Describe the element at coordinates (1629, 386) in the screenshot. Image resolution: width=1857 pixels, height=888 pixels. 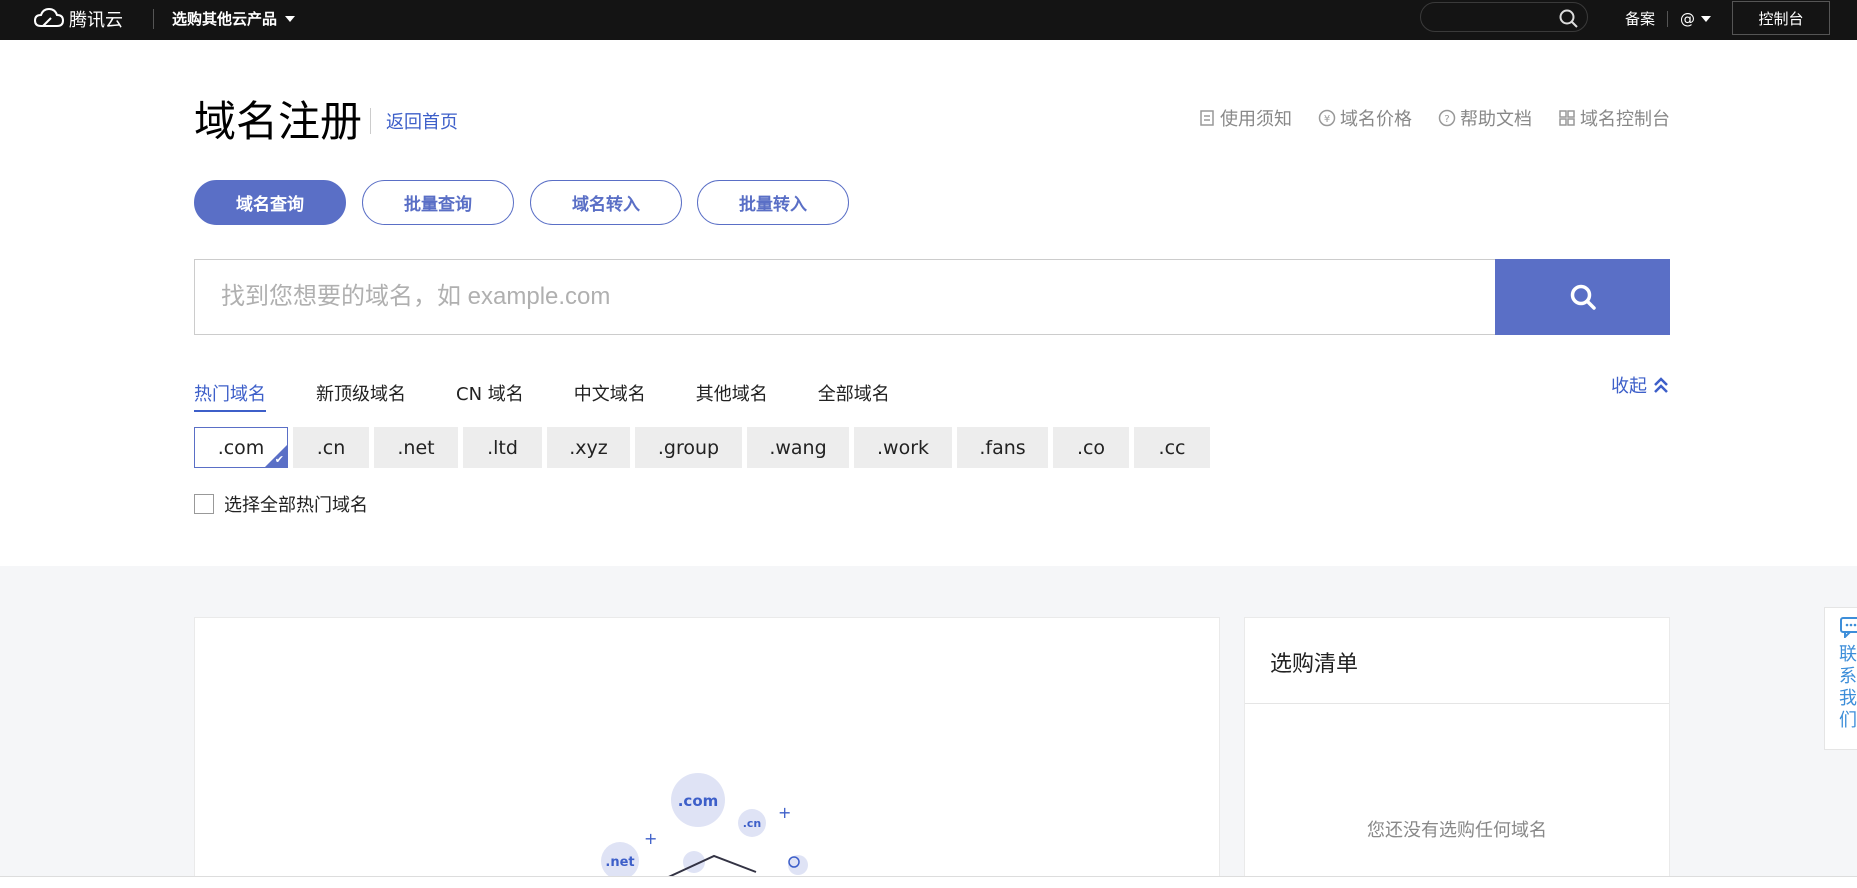
I see `collapse-label: 收起` at that location.